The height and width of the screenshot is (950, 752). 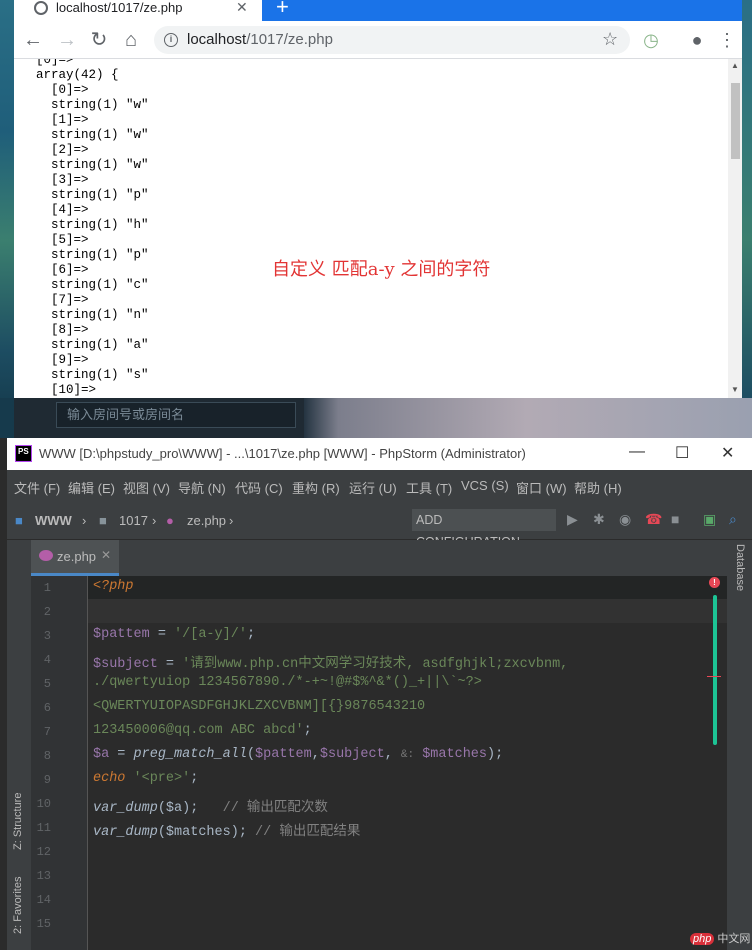 I want to click on reload-icon: ↻, so click(x=99, y=40).